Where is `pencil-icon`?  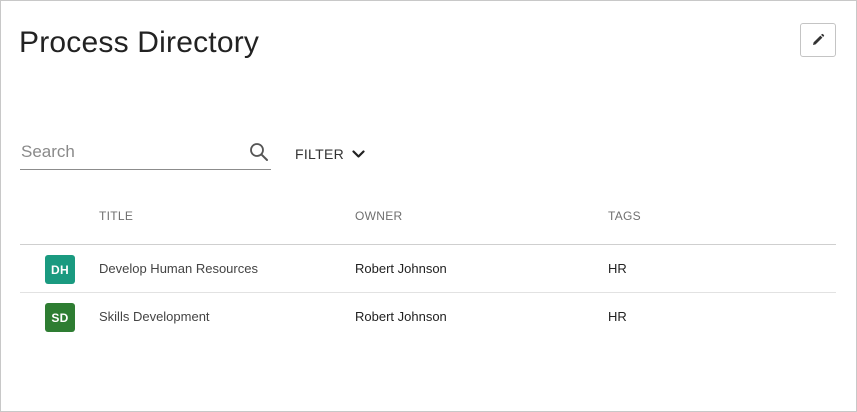
pencil-icon is located at coordinates (819, 39).